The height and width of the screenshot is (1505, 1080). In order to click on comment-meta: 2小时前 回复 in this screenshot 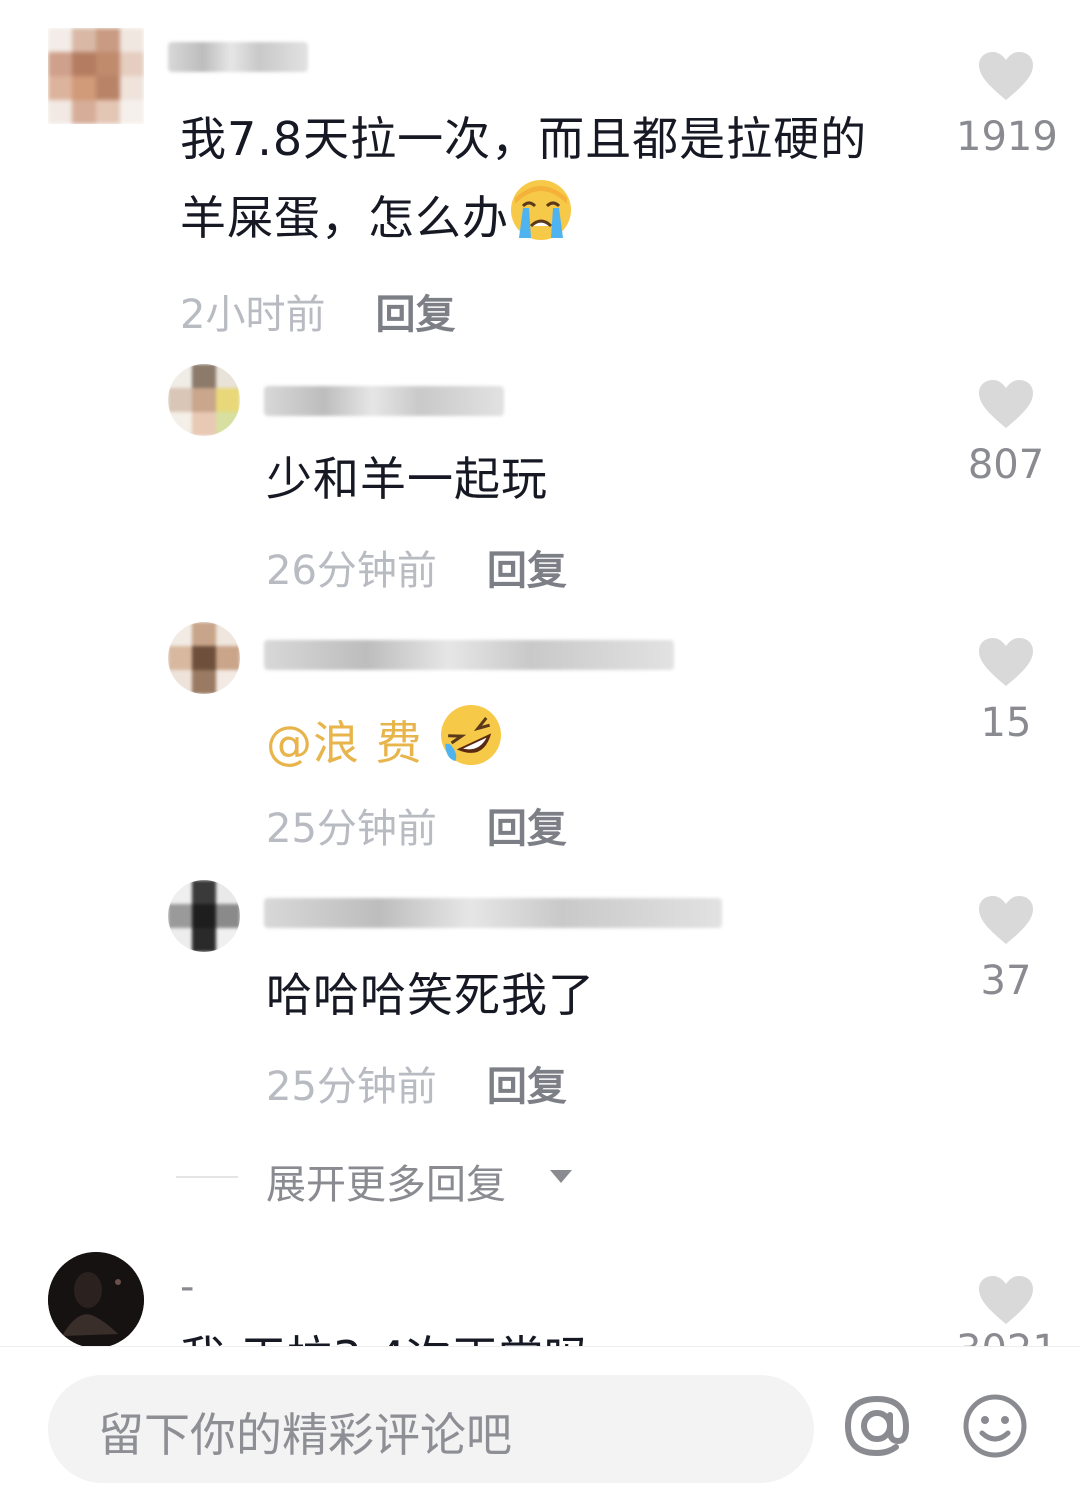, I will do `click(317, 311)`.